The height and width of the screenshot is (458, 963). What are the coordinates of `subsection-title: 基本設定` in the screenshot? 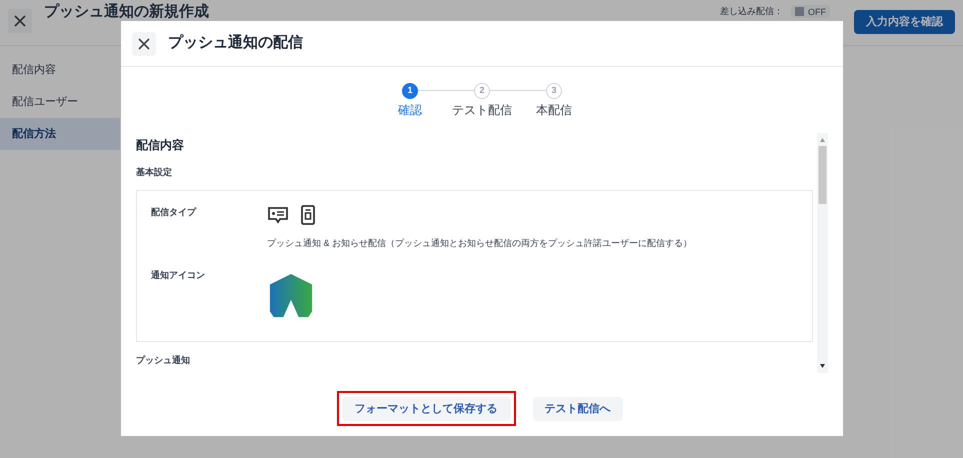 It's located at (154, 172).